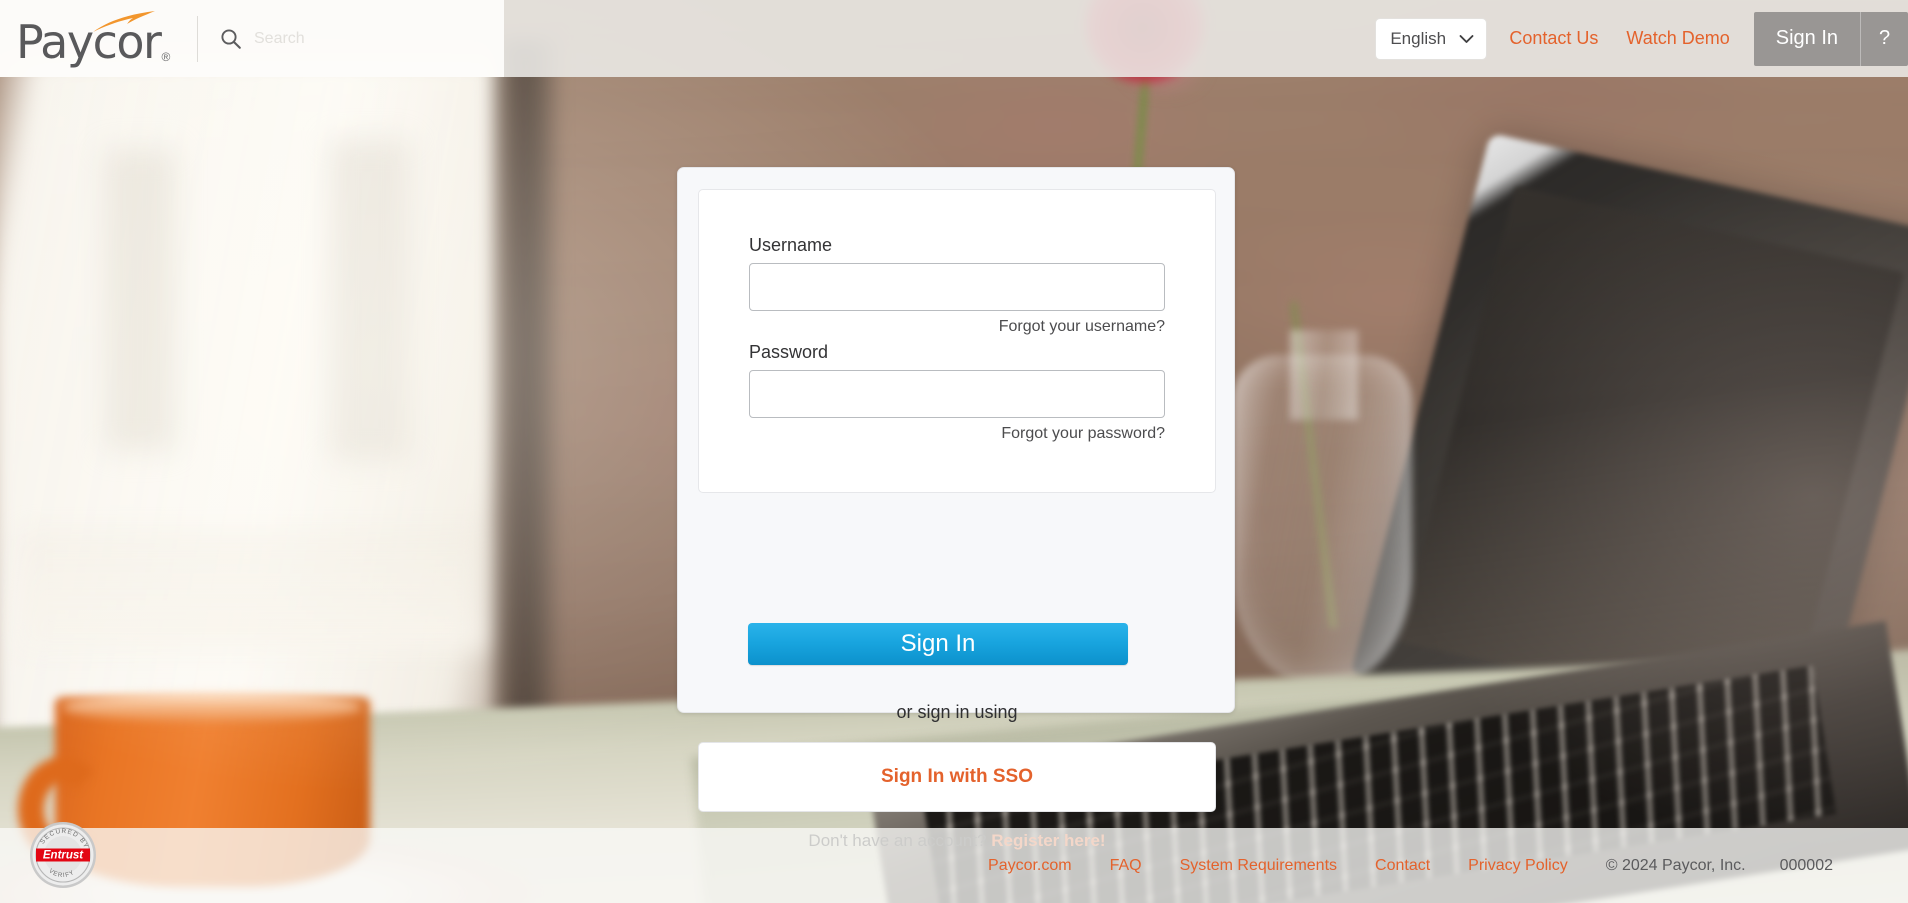 The image size is (1908, 903). I want to click on contact-us-link: Contact Us, so click(1553, 38).